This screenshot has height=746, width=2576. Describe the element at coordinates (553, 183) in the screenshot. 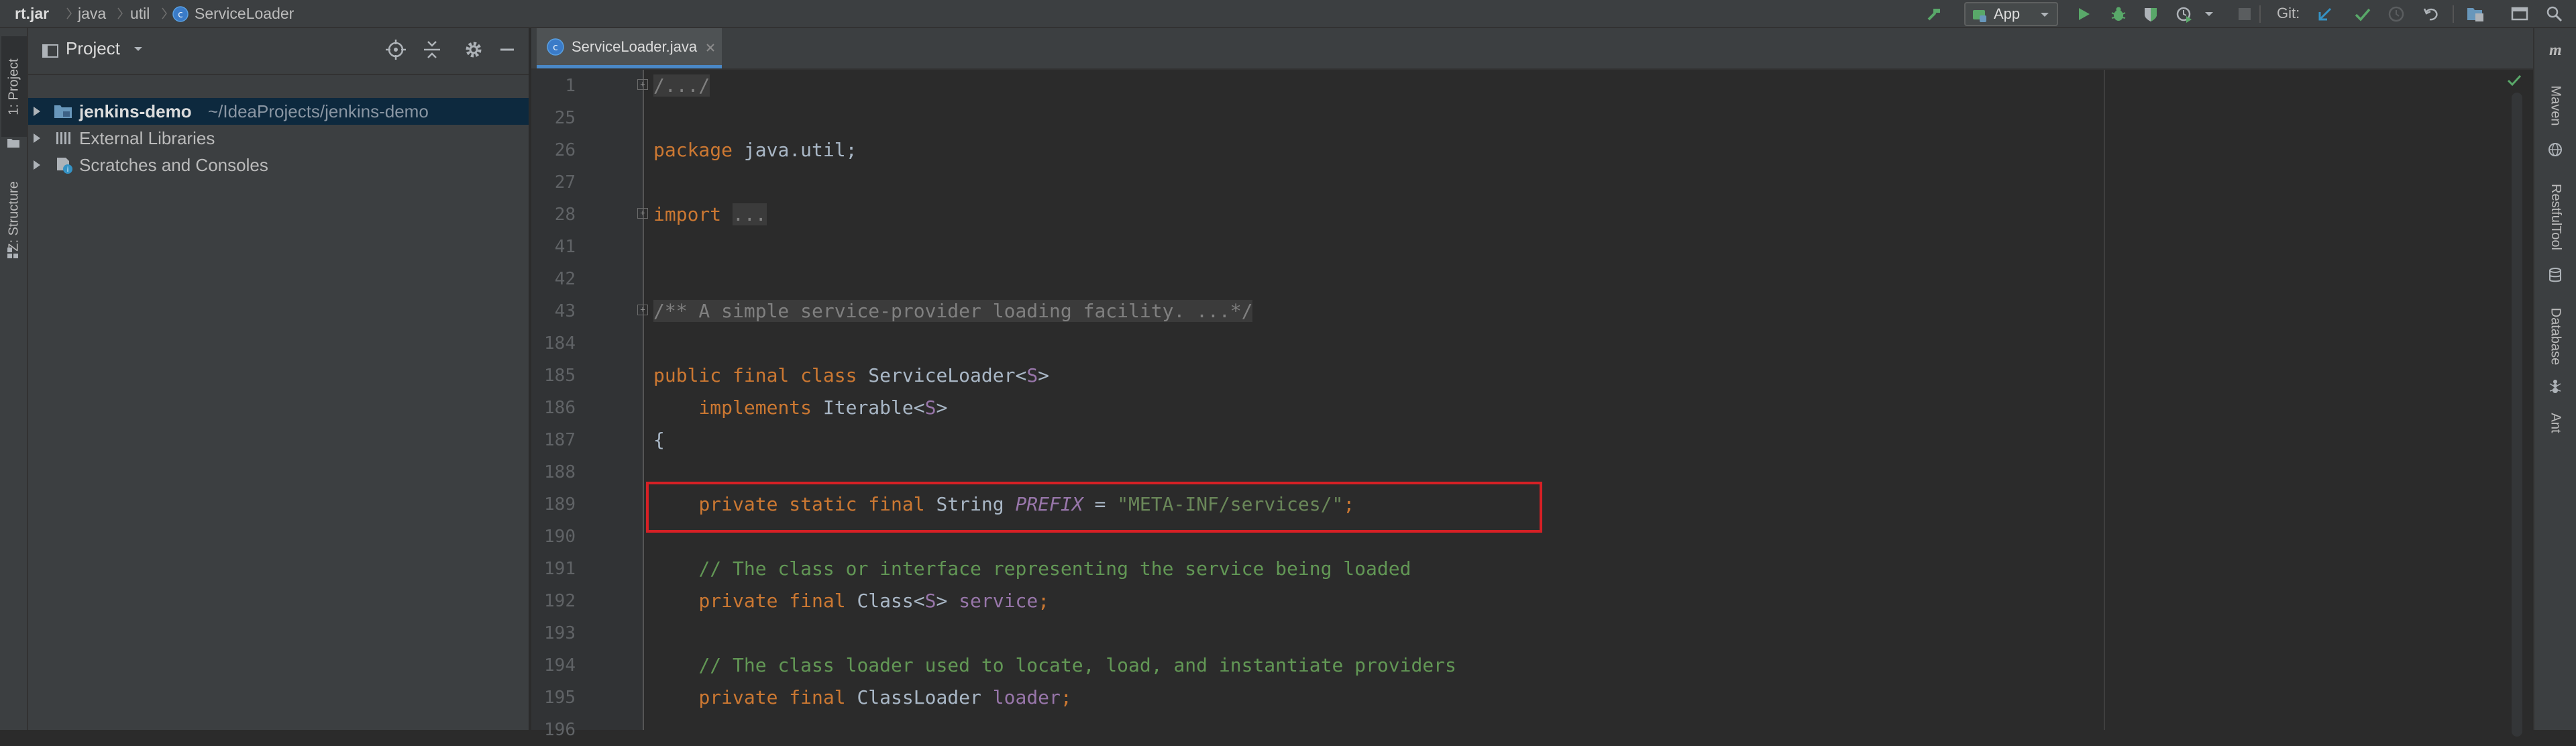

I see `line-number: 27` at that location.